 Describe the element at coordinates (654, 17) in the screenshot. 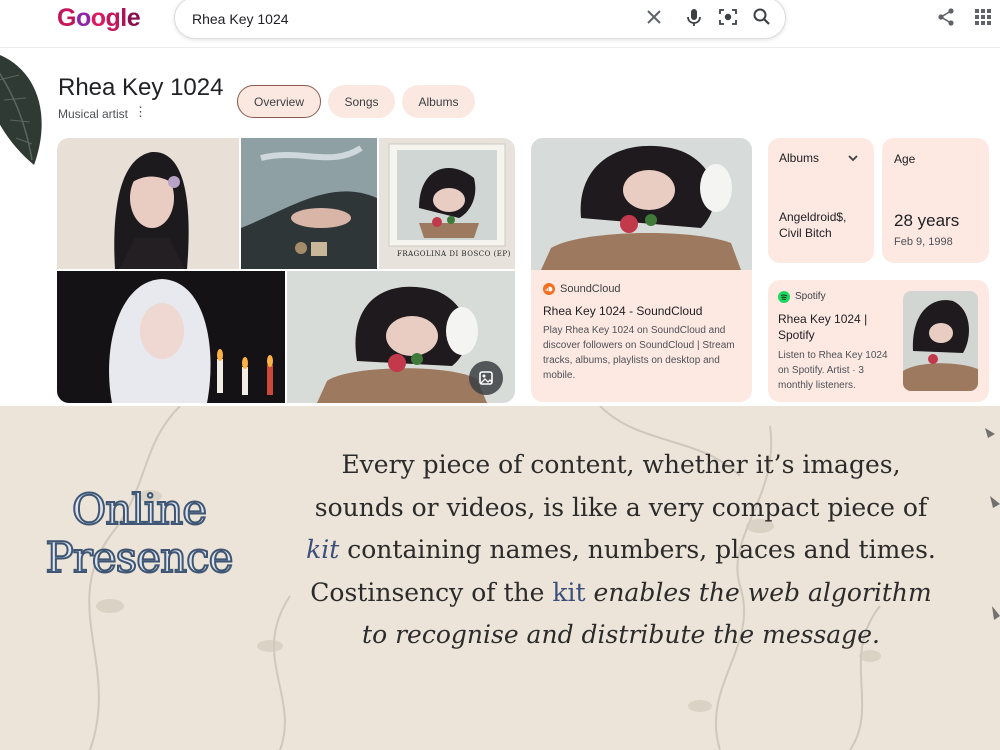

I see `clear-icon` at that location.